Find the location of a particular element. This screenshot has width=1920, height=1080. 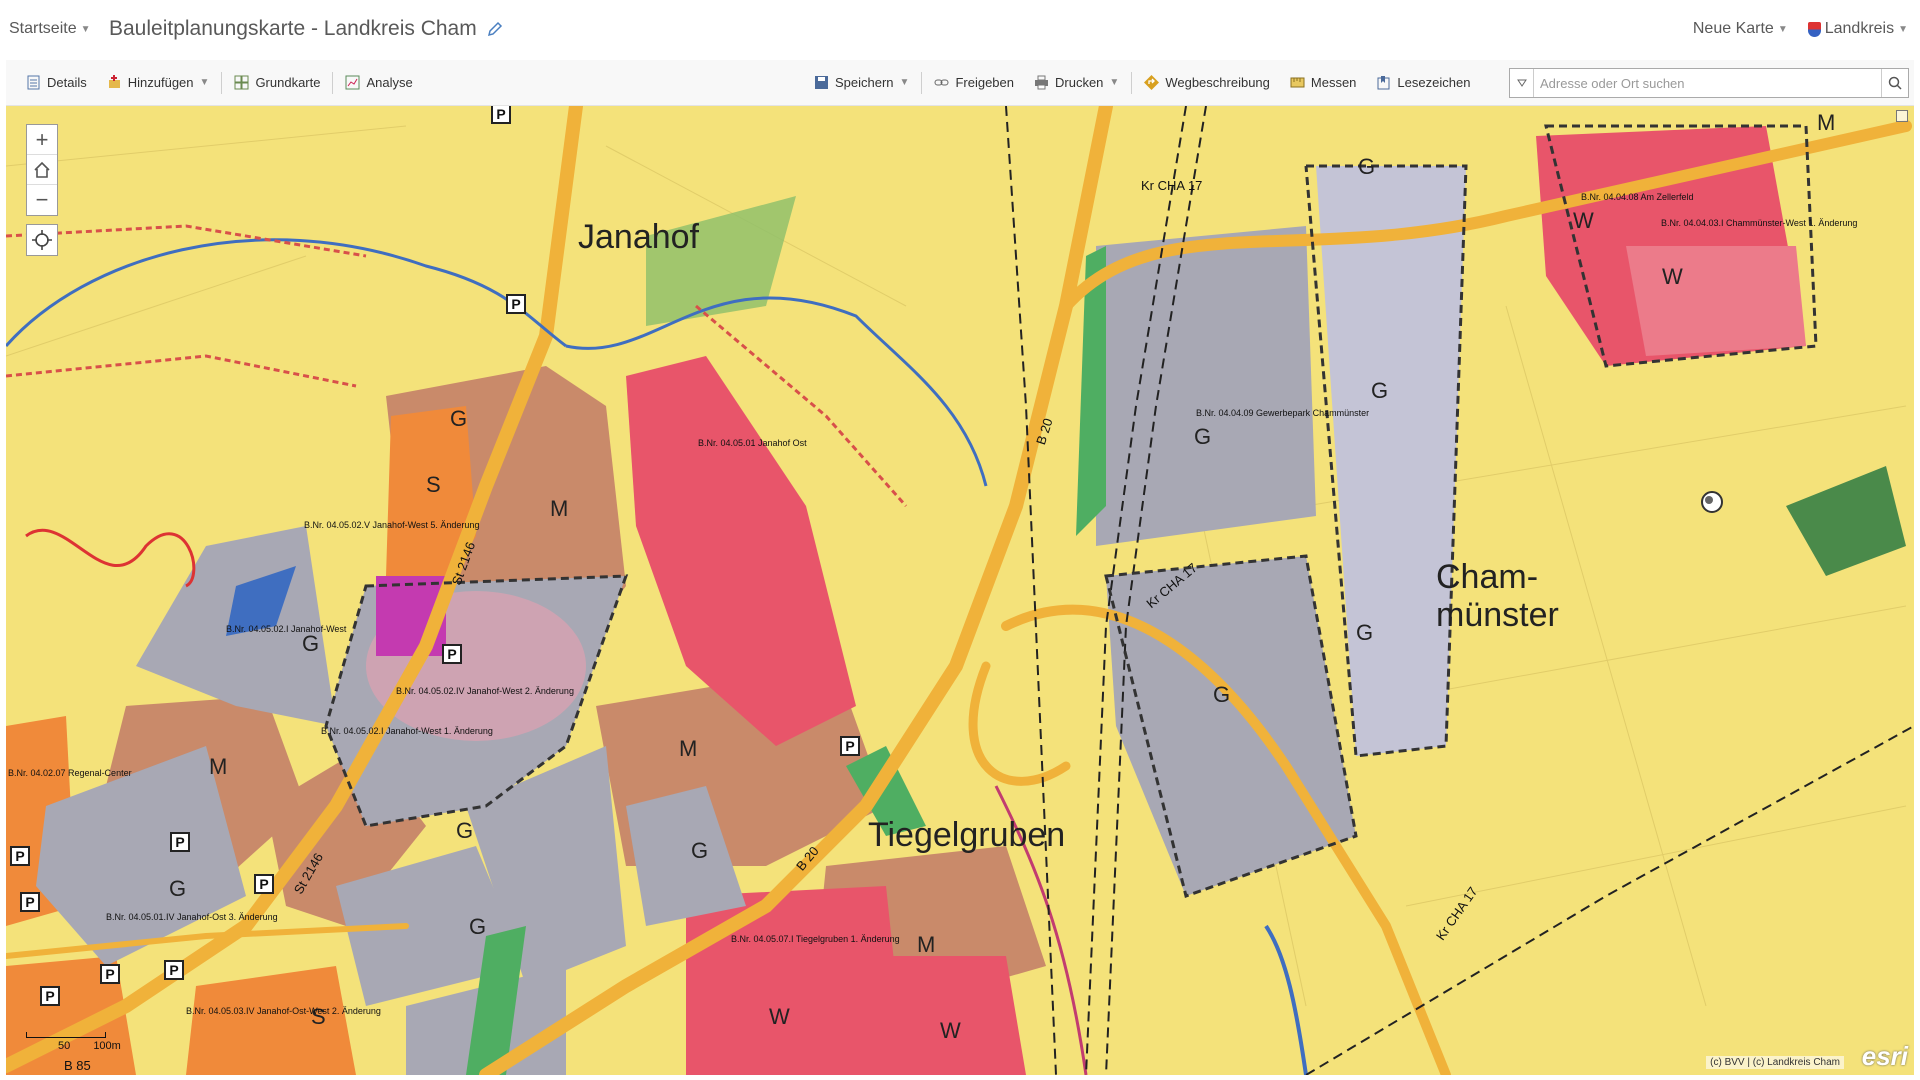

scale-bar-line is located at coordinates (66, 1035).